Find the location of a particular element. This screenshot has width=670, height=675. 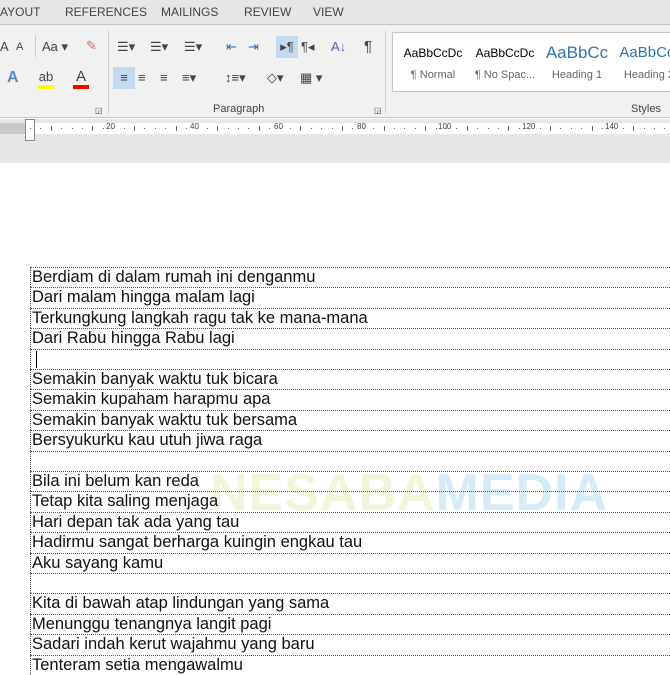

multilevel-list-icon: ☰▾ is located at coordinates (193, 47).